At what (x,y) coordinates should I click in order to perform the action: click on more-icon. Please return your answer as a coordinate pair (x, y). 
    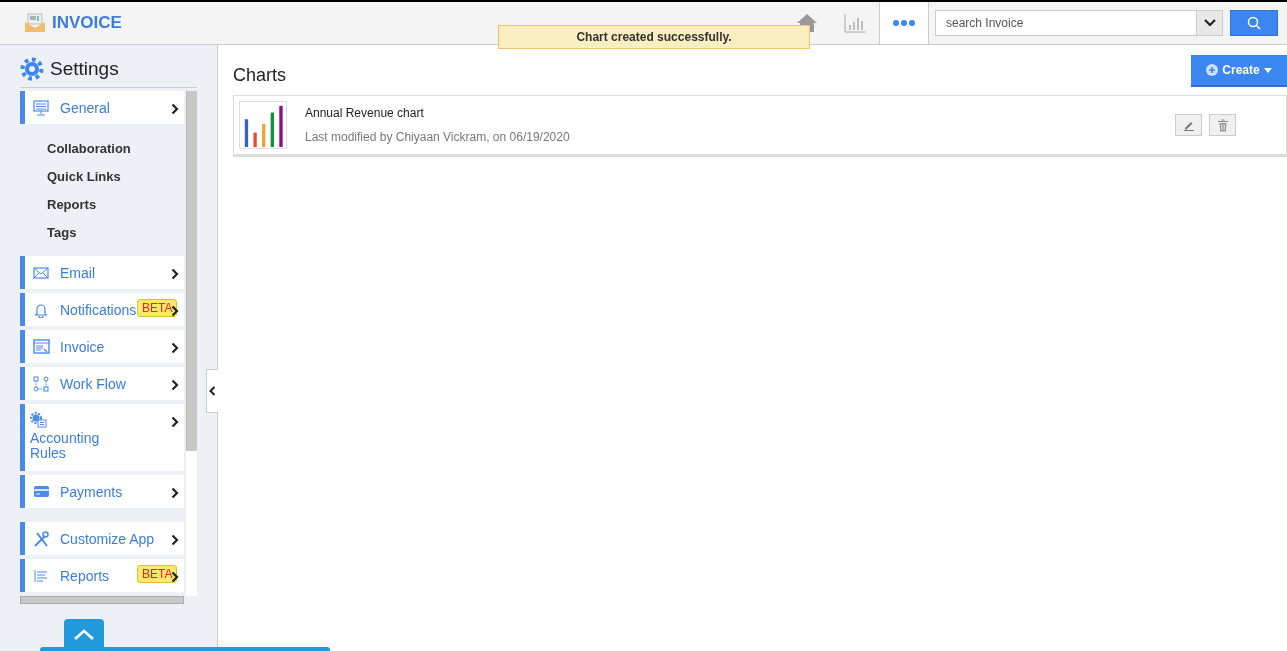
    Looking at the image, I should click on (904, 23).